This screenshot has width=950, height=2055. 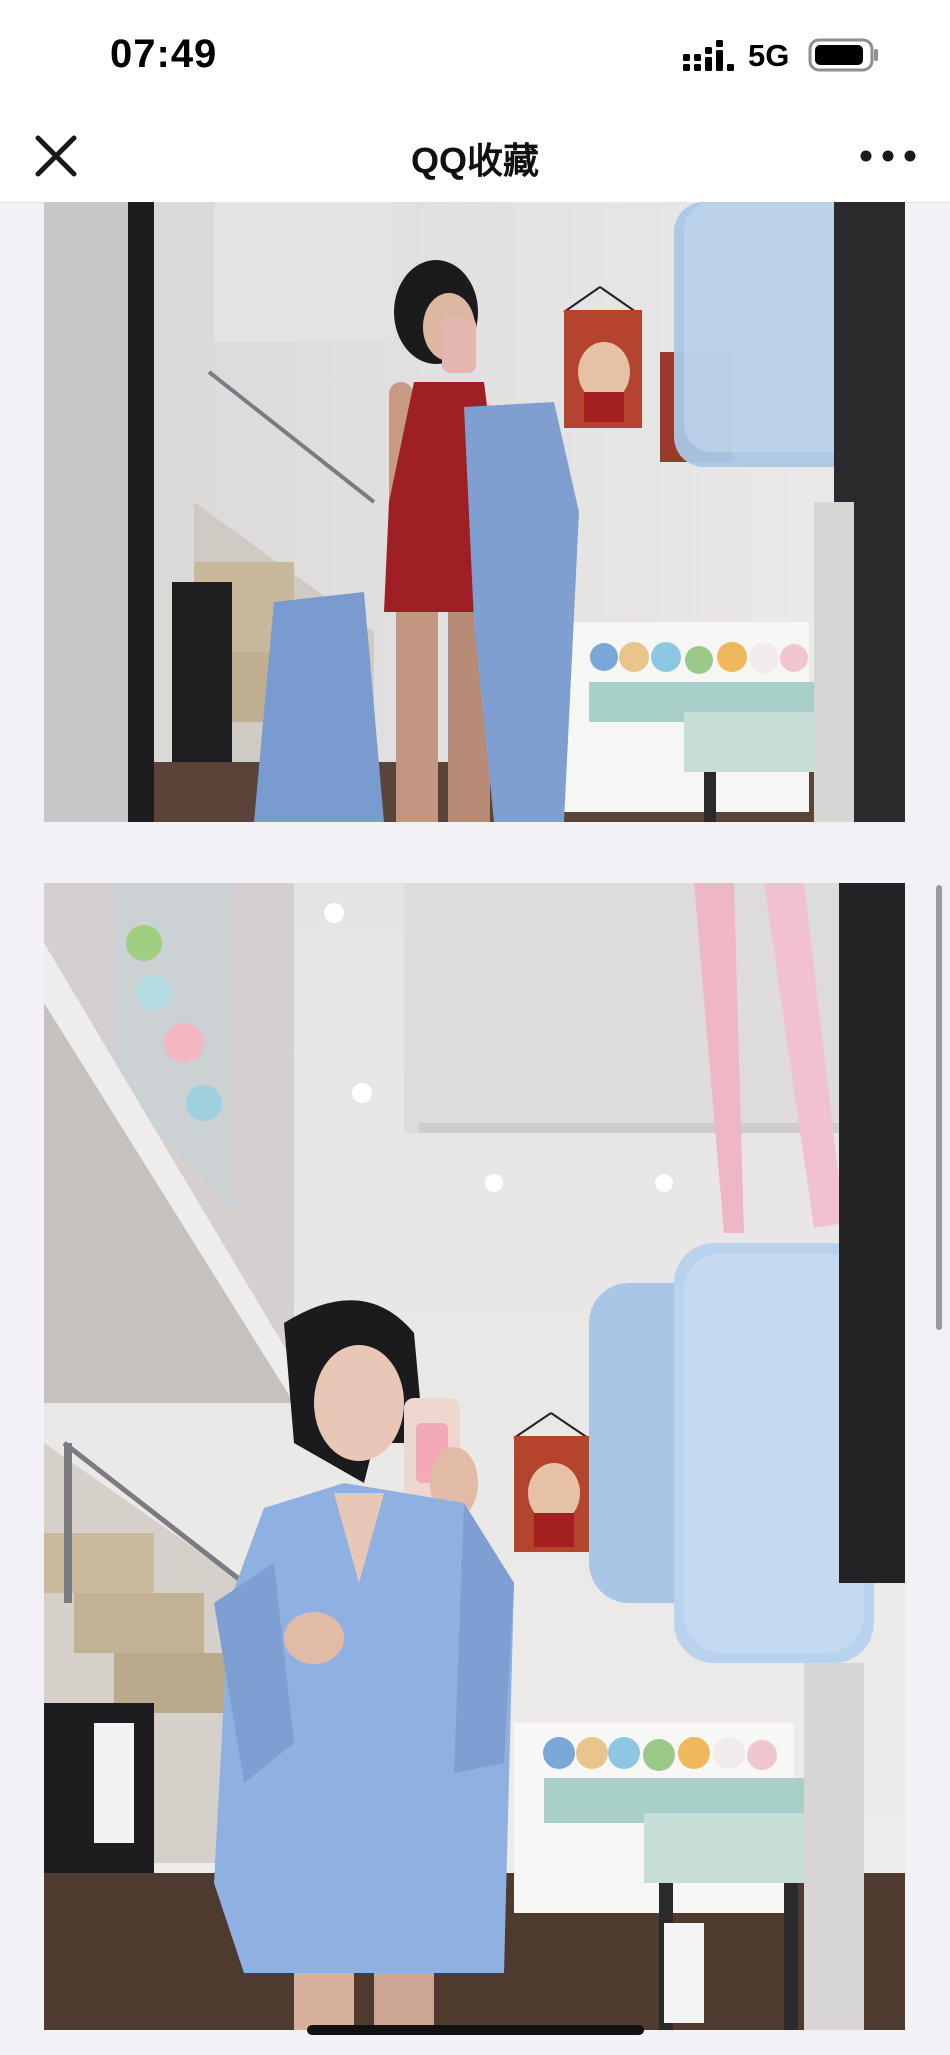 What do you see at coordinates (475, 2030) in the screenshot?
I see `home-indicator` at bounding box center [475, 2030].